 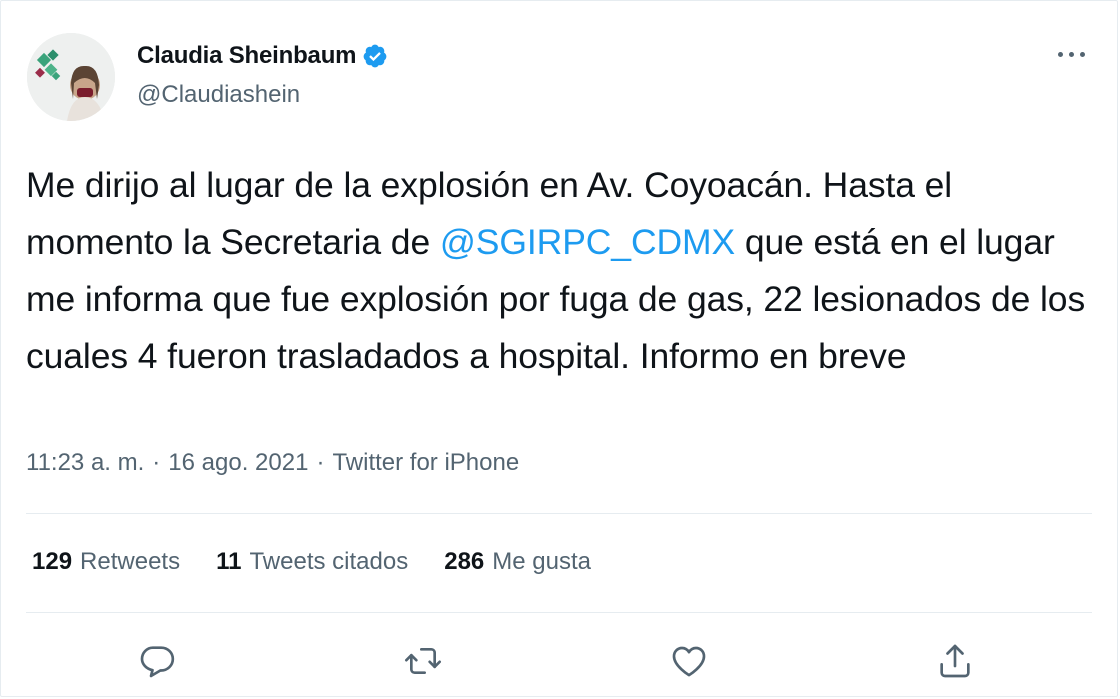 I want to click on tweet-time: 11:23 a. m., so click(x=85, y=463).